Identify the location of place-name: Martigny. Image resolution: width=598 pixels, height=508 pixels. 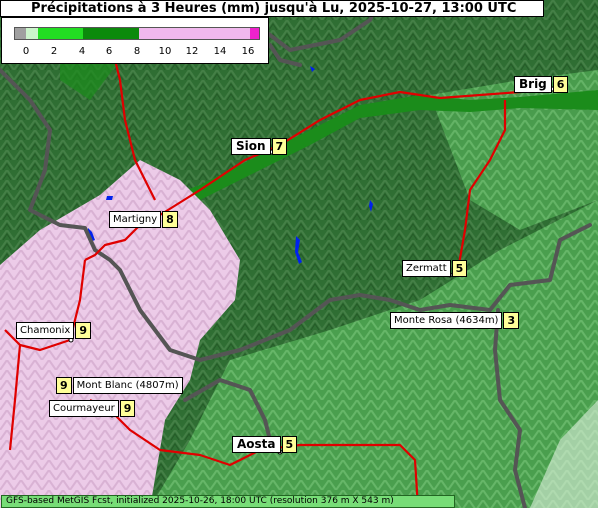
(135, 219).